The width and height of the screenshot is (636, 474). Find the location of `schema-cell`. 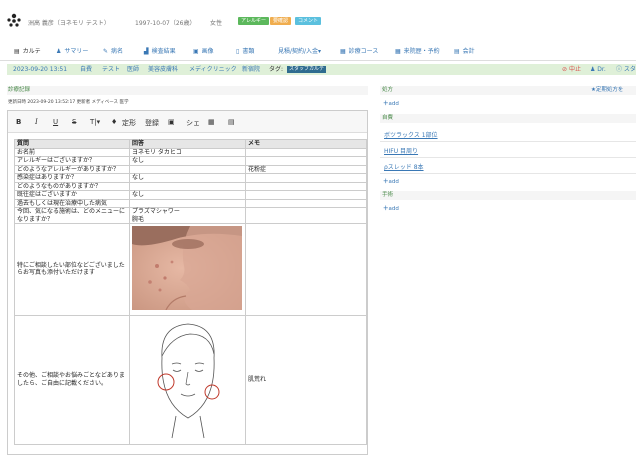

schema-cell is located at coordinates (187, 379).